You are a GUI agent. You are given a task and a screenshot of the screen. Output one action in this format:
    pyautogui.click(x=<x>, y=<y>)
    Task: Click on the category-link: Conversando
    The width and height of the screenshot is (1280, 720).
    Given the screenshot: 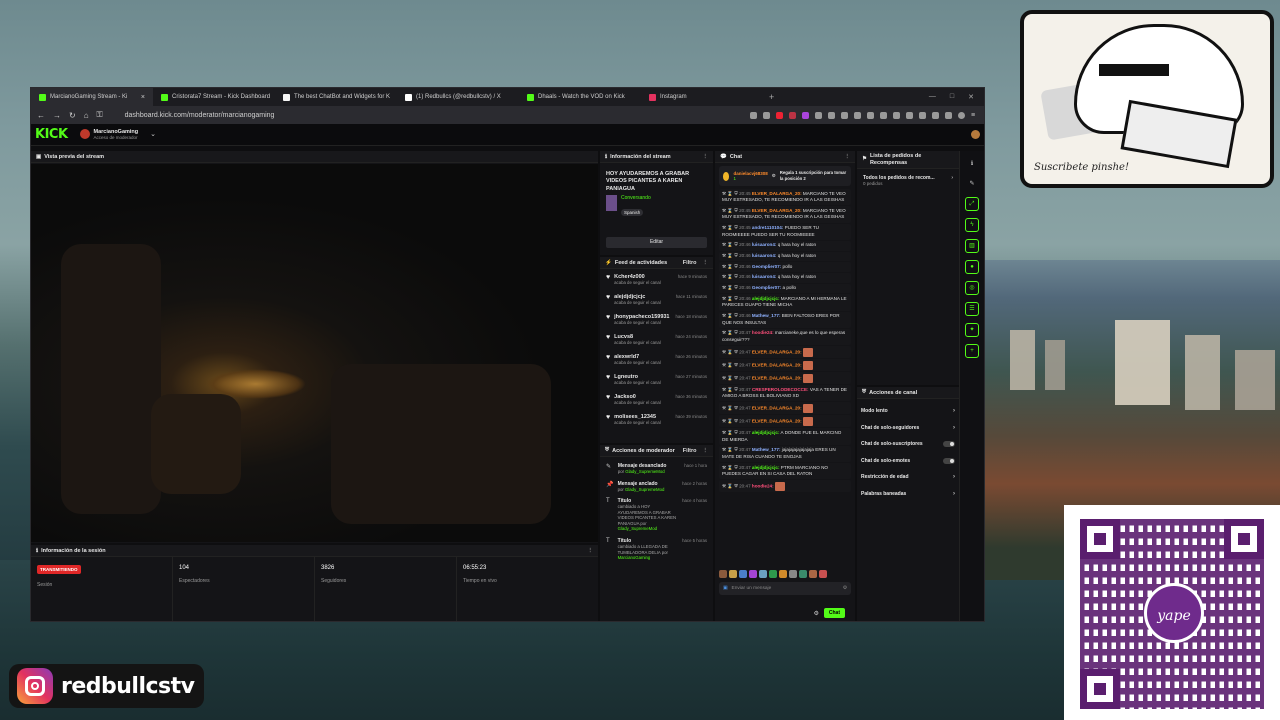 What is the action you would take?
    pyautogui.click(x=636, y=198)
    